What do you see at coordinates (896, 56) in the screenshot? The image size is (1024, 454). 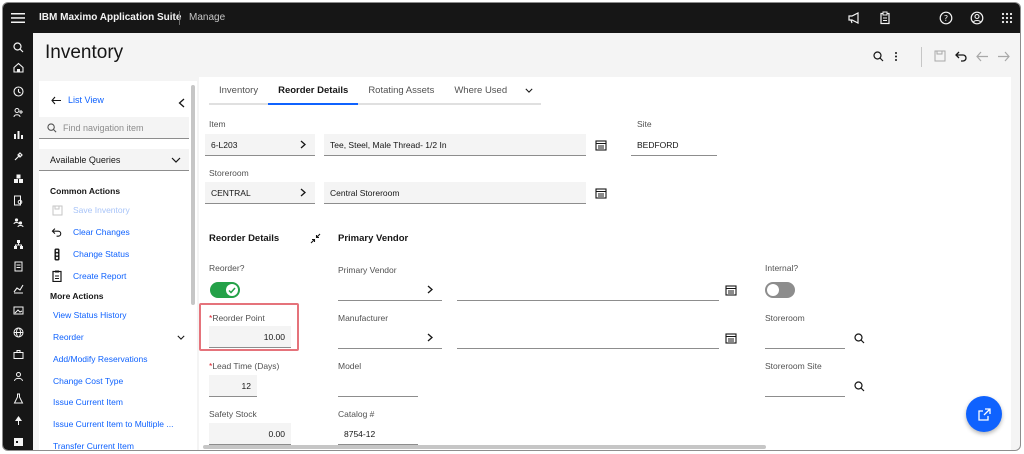 I see `overflow-menu-icon` at bounding box center [896, 56].